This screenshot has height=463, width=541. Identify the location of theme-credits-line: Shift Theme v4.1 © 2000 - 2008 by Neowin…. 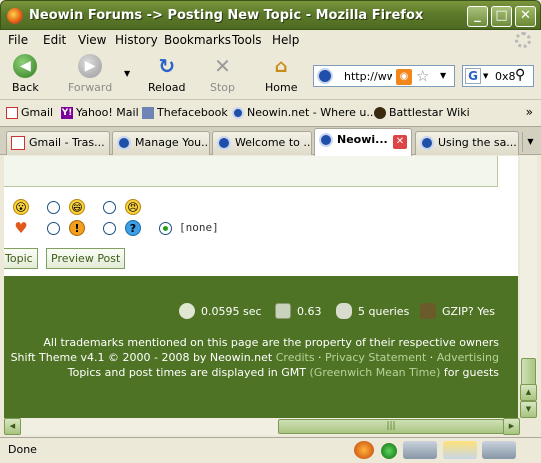
(255, 357).